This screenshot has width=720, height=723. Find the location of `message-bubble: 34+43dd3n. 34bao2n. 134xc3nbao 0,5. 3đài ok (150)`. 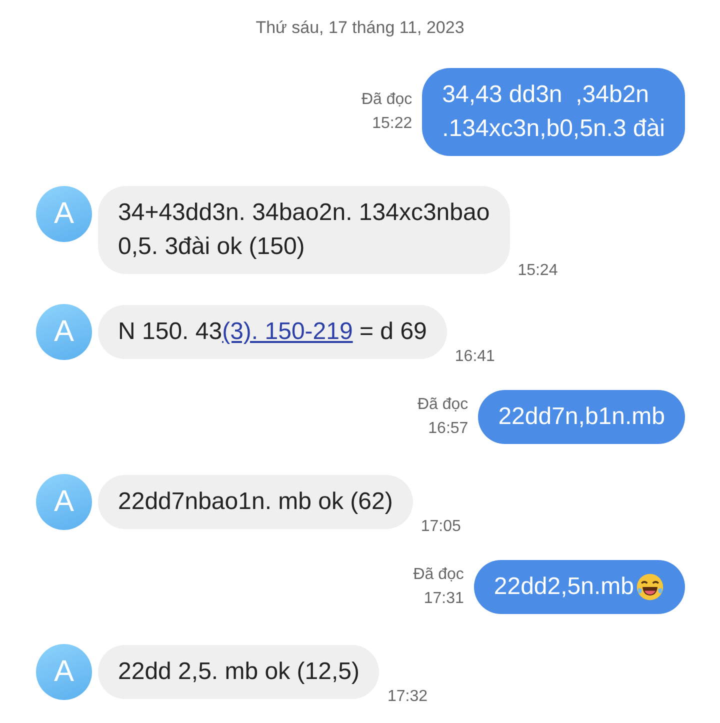

message-bubble: 34+43dd3n. 34bao2n. 134xc3nbao 0,5. 3đài ok (150) is located at coordinates (304, 230).